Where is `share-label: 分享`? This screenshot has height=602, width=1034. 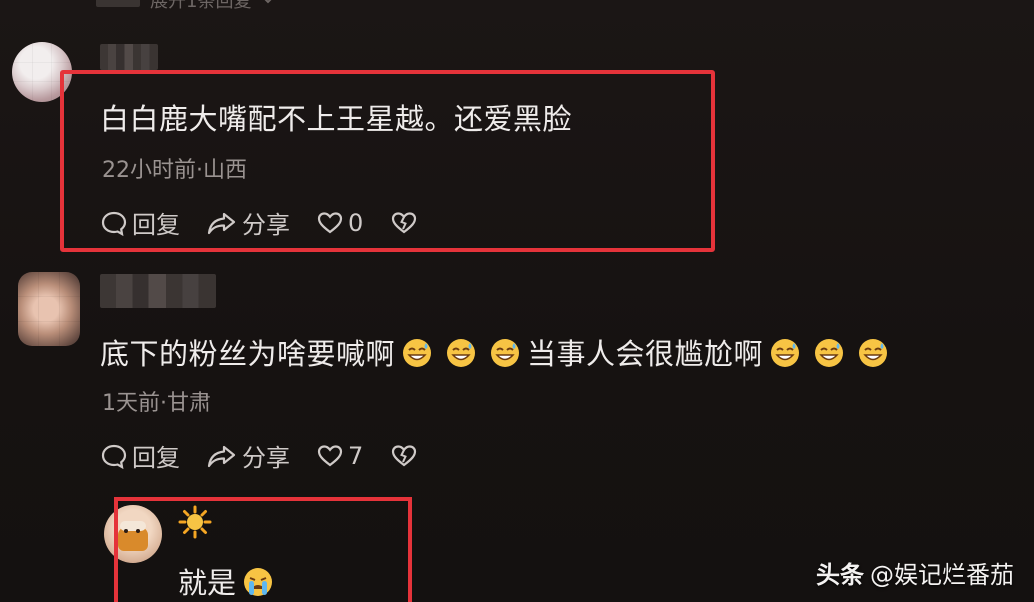 share-label: 分享 is located at coordinates (266, 458).